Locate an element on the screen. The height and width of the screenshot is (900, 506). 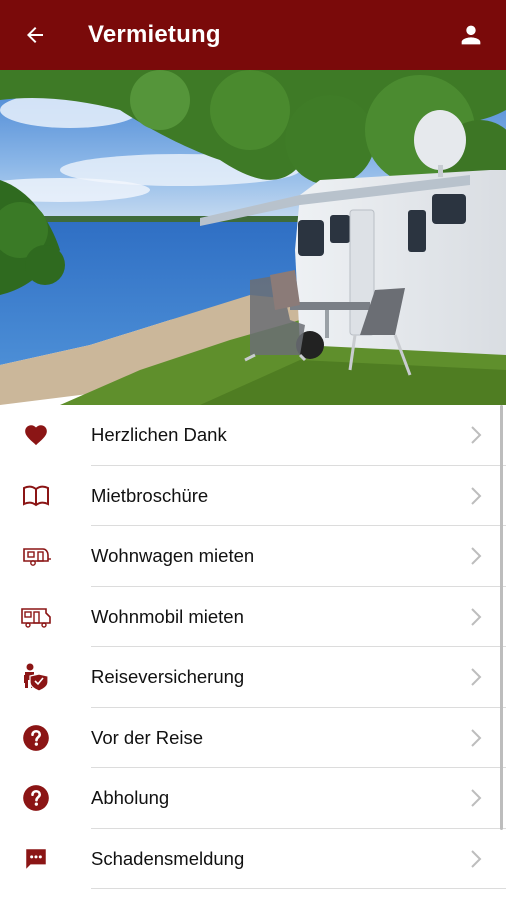
menu-item-label: Mietbroschüre is located at coordinates (150, 495).